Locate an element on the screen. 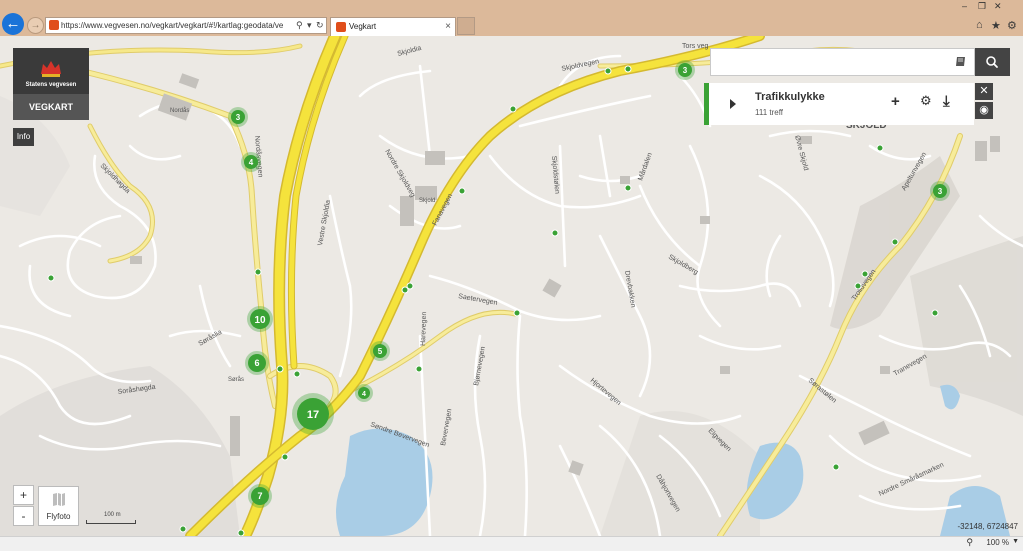 The height and width of the screenshot is (551, 1023). download-icon: ⤓ is located at coordinates (946, 101).